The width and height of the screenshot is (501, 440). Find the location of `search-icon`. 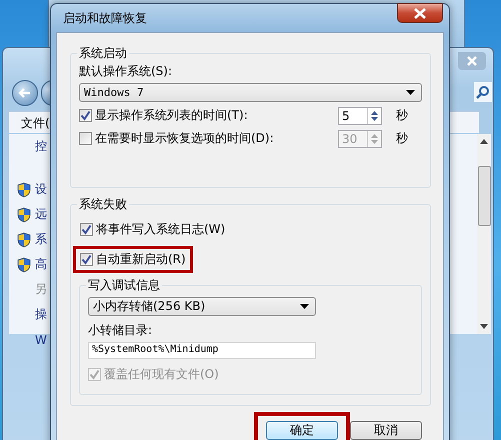

search-icon is located at coordinates (483, 92).